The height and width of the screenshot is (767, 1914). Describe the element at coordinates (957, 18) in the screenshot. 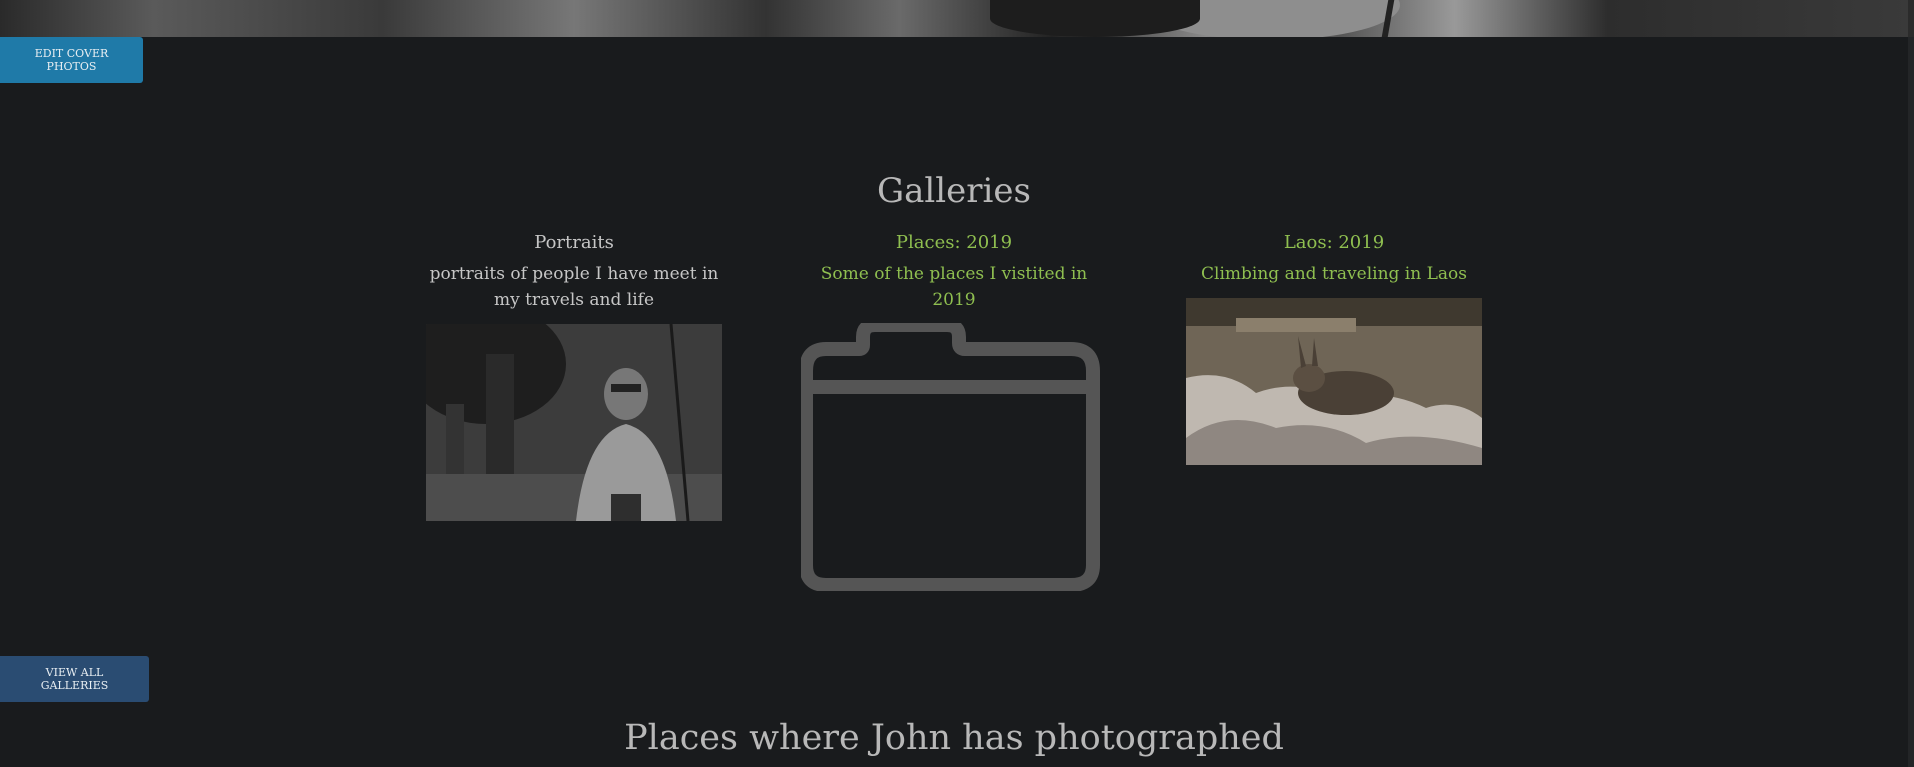

I see `cover-photo` at that location.